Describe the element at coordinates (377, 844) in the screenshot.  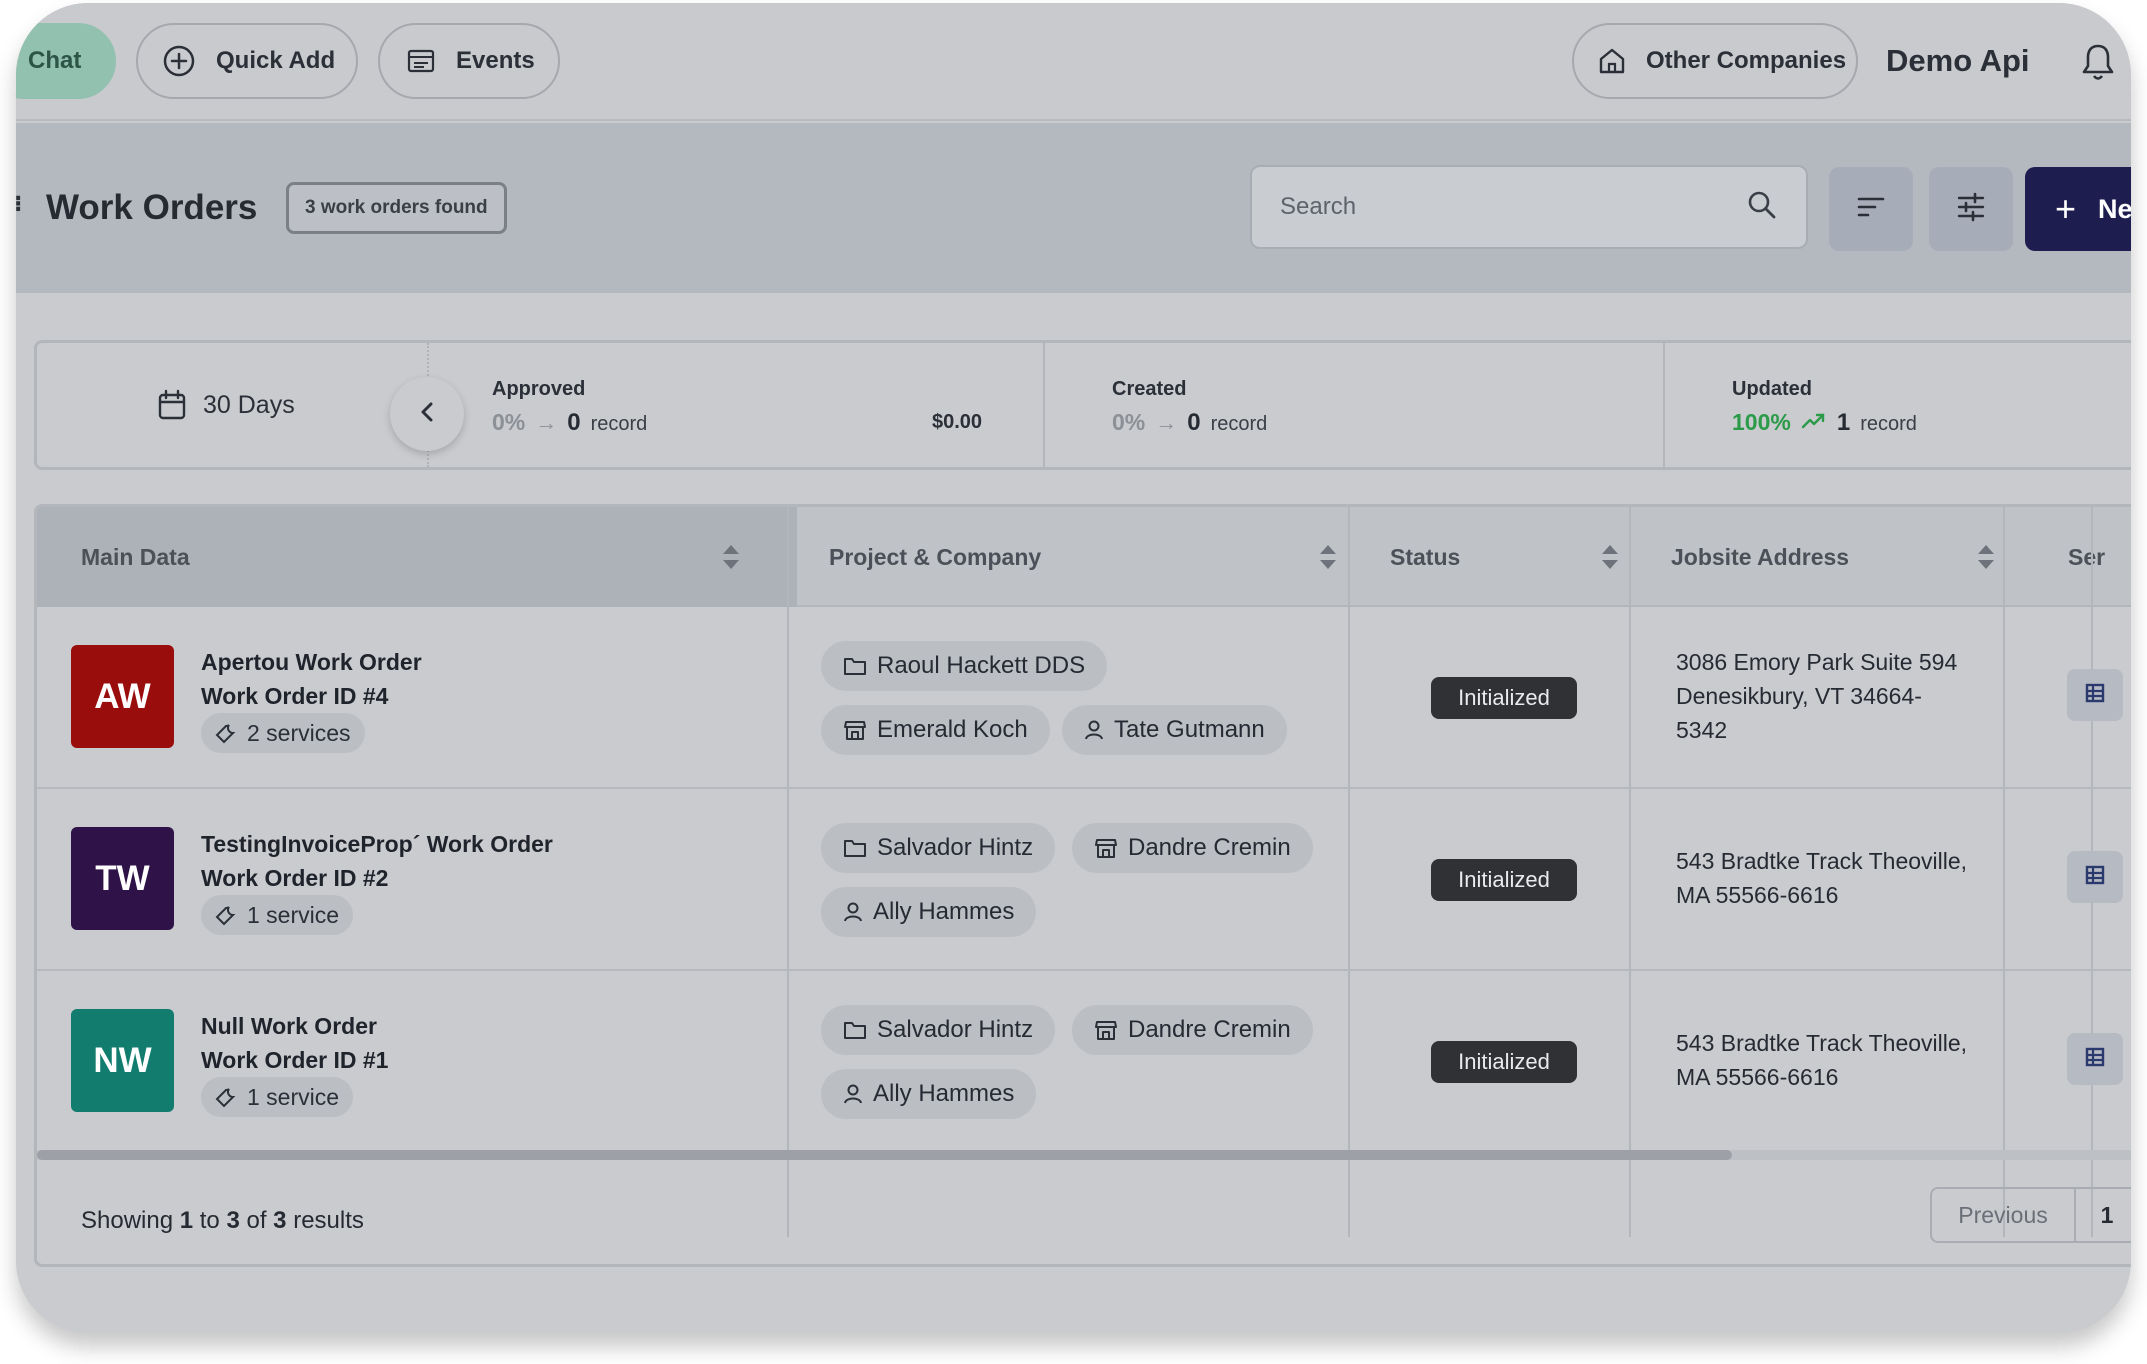
I see `work-order-name: TestingInvoiceProp´ Work Order` at that location.